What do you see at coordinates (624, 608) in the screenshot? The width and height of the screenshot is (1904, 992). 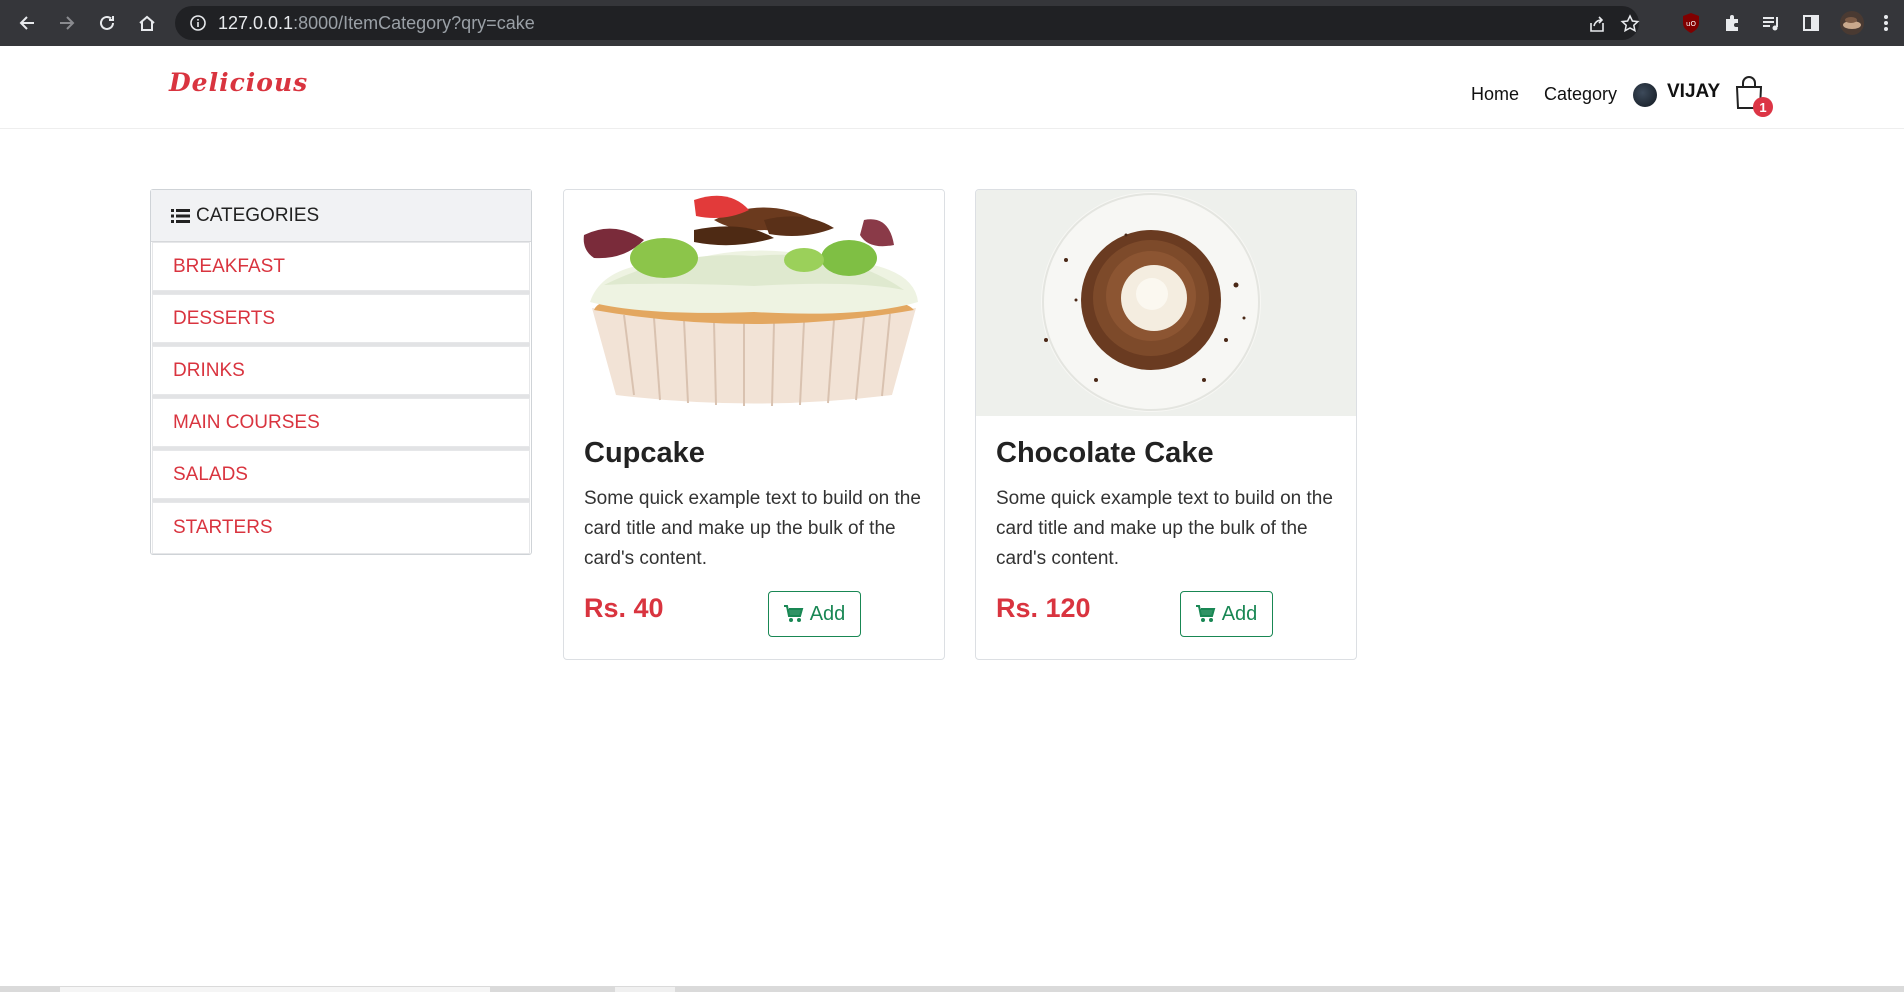 I see `card-price: Rs. 40` at bounding box center [624, 608].